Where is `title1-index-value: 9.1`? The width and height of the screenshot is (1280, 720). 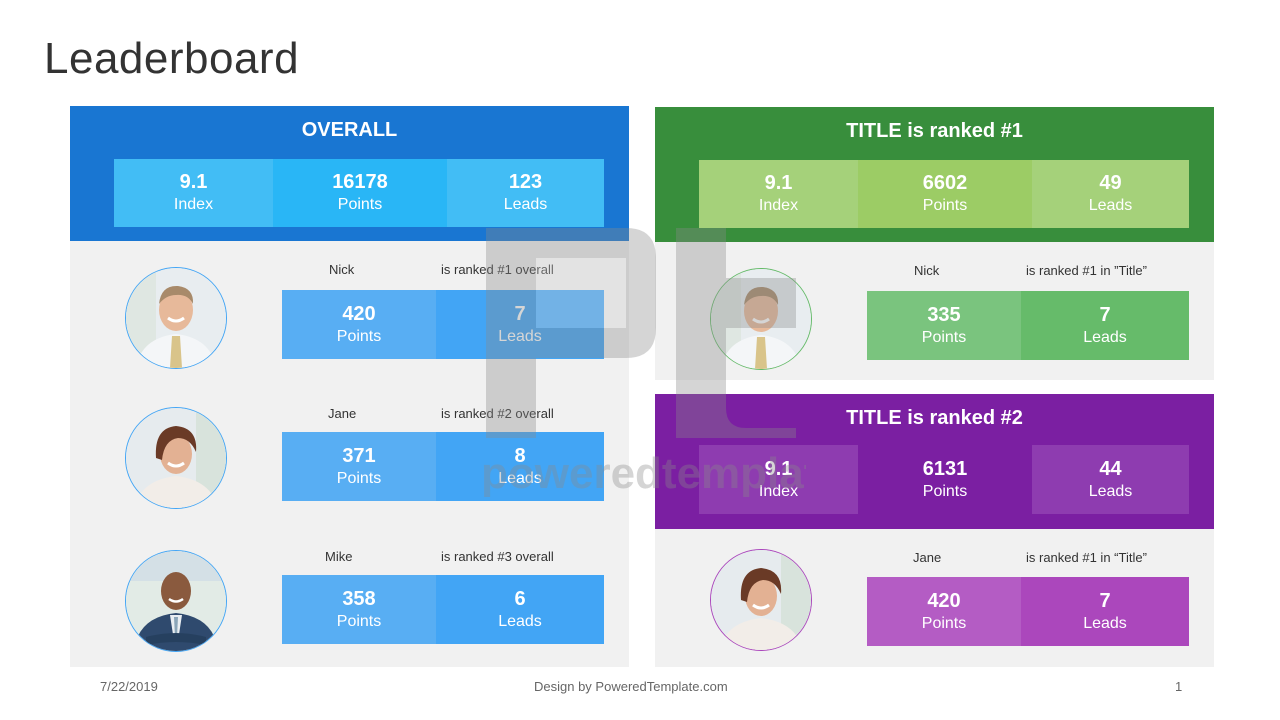
title1-index-value: 9.1 is located at coordinates (778, 183).